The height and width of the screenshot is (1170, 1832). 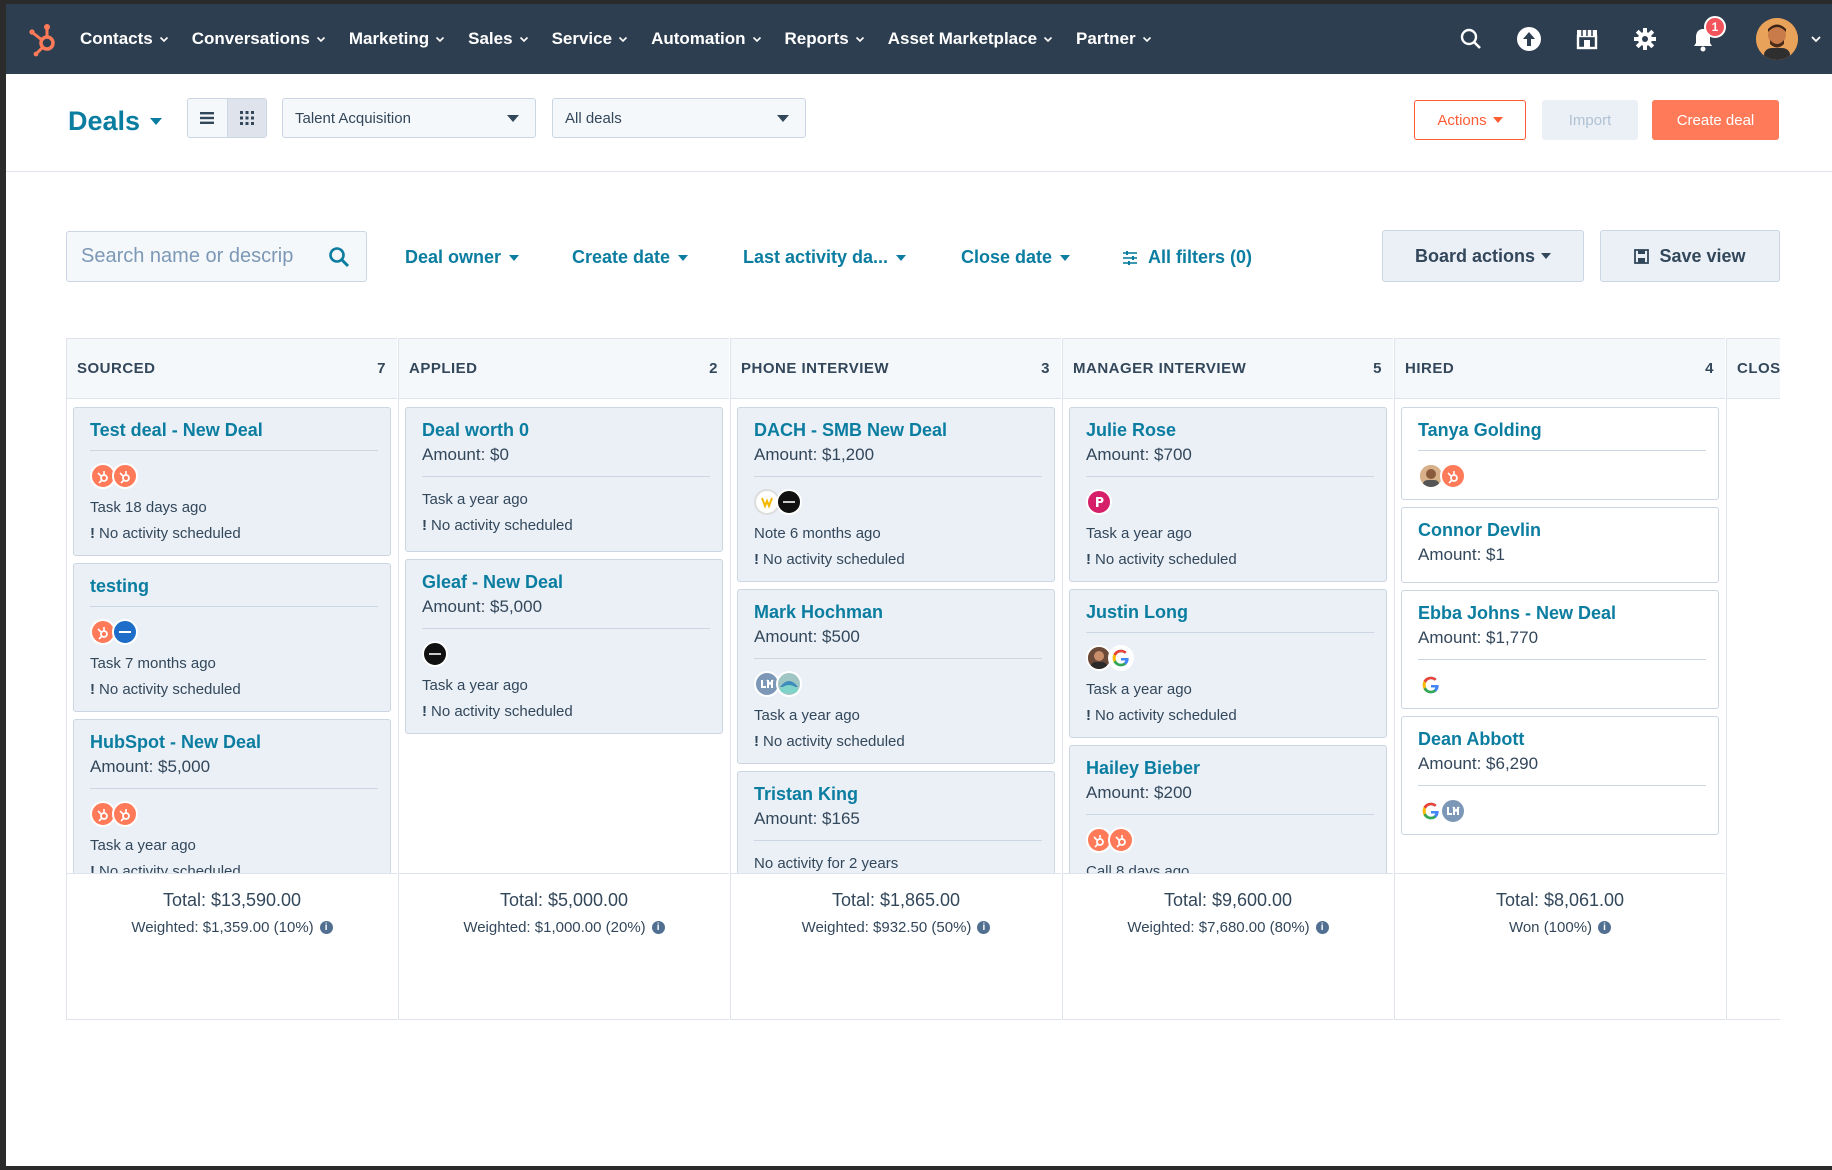 I want to click on column-header: MANAGER INTERVIEW 5, so click(x=1228, y=369).